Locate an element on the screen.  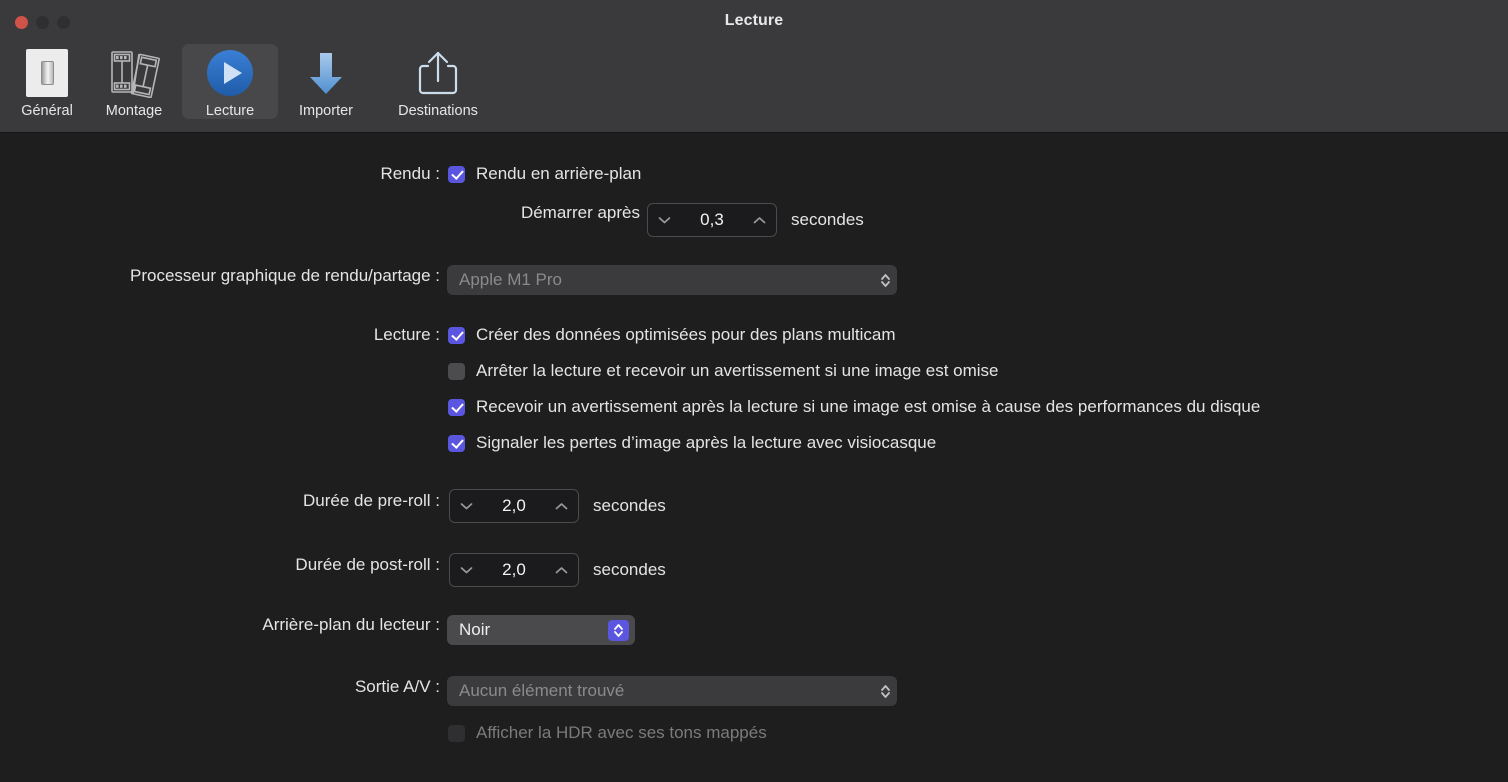
tab-general: Général is located at coordinates (47, 81).